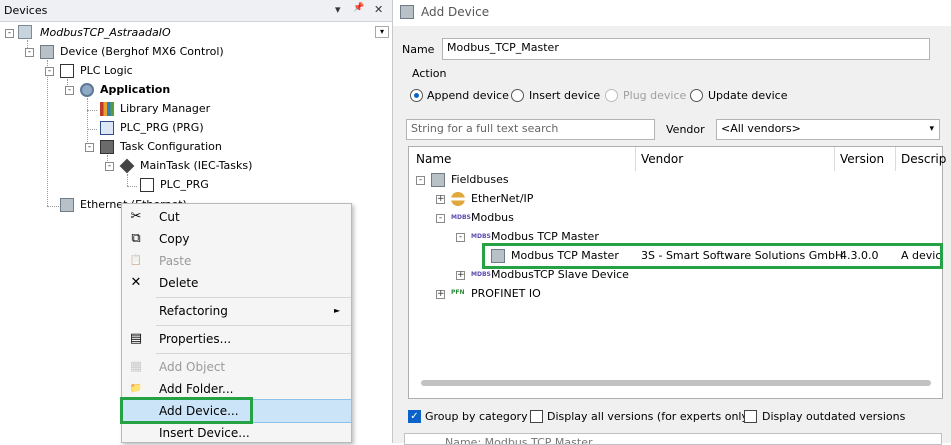 The width and height of the screenshot is (951, 445). Describe the element at coordinates (26, 10) in the screenshot. I see `devices-title: Devices` at that location.